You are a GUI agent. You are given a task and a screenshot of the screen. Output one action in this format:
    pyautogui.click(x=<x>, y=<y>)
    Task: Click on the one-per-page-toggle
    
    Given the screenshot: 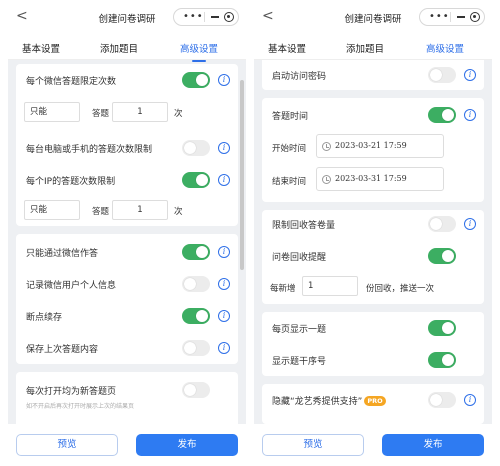 What is the action you would take?
    pyautogui.click(x=442, y=328)
    